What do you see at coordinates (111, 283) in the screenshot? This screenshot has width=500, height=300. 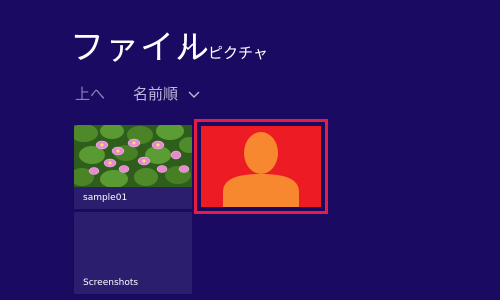 I see `folder-name-label: Screenshots` at bounding box center [111, 283].